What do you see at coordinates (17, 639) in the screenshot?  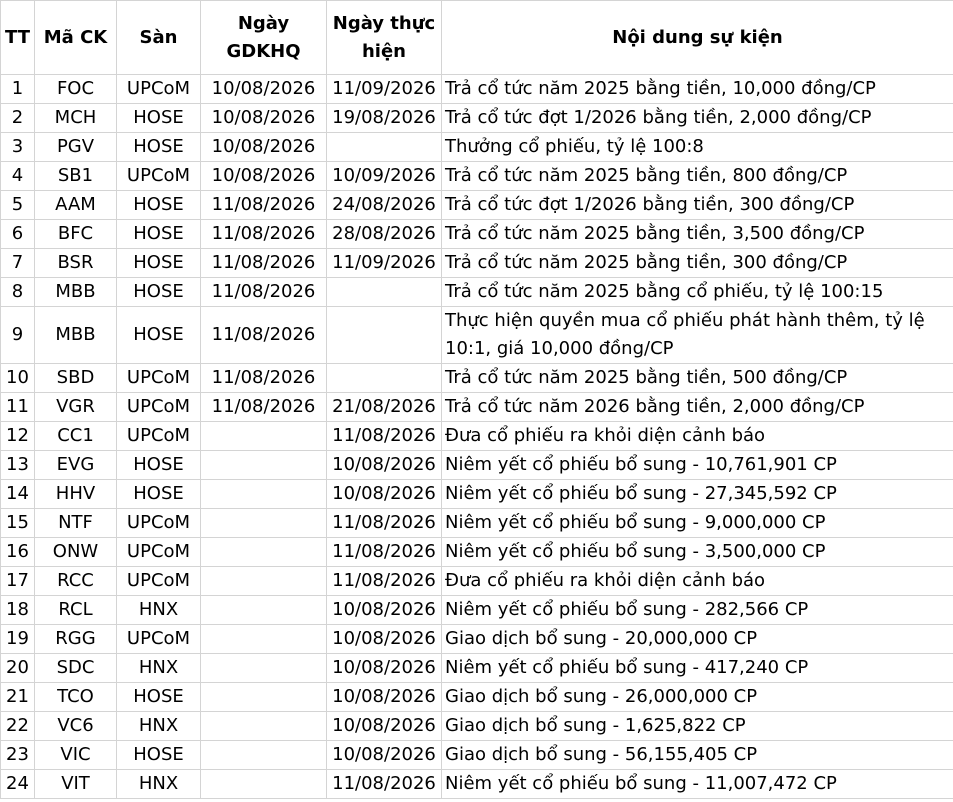 I see `cell-tt: 19` at bounding box center [17, 639].